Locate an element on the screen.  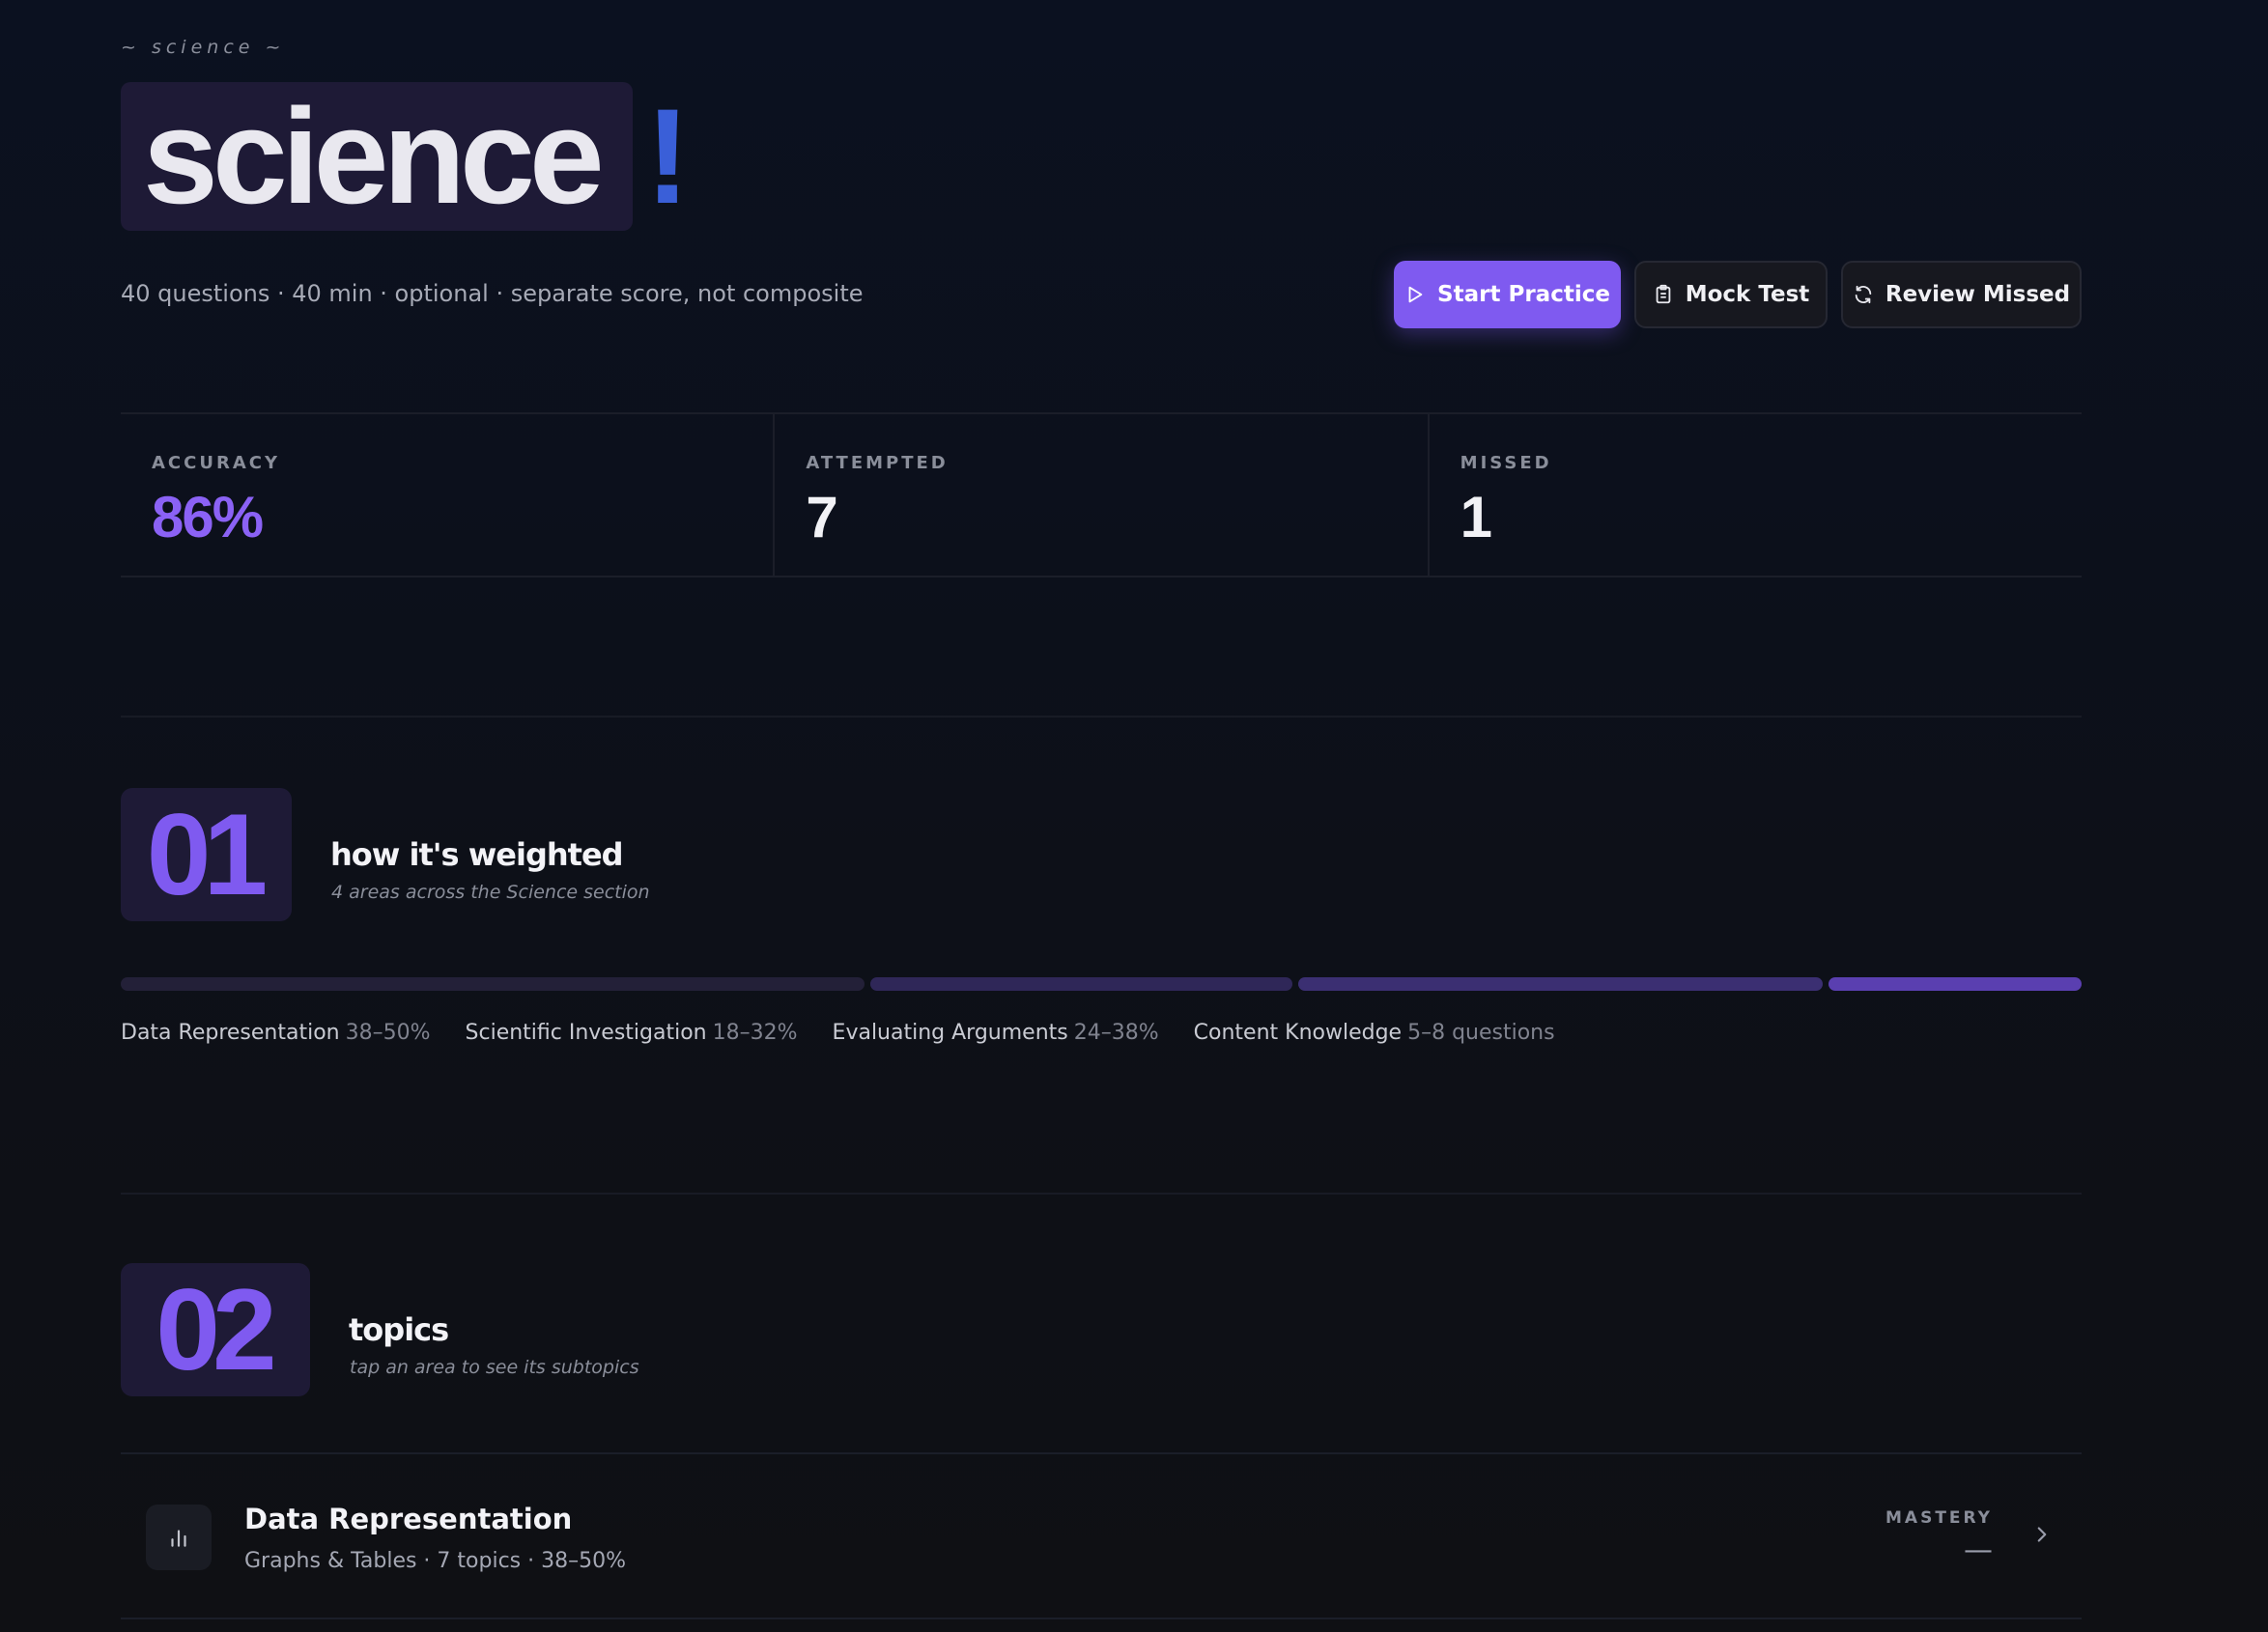
clipboard-icon is located at coordinates (1663, 294).